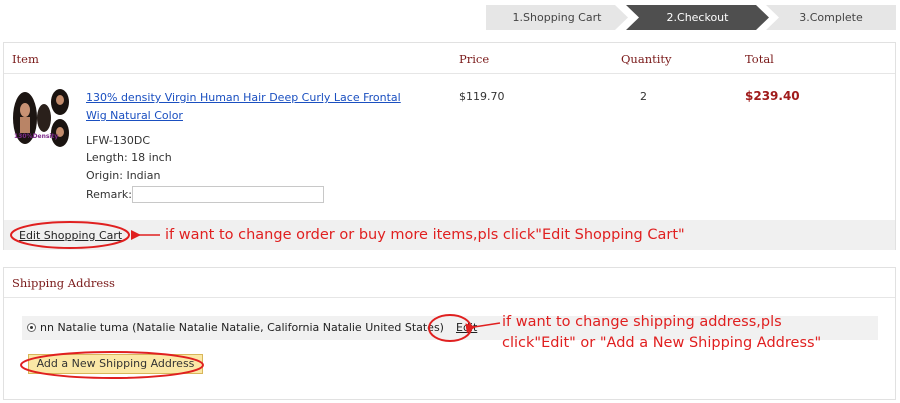 This screenshot has width=900, height=403. I want to click on header-divider, so click(449, 73).